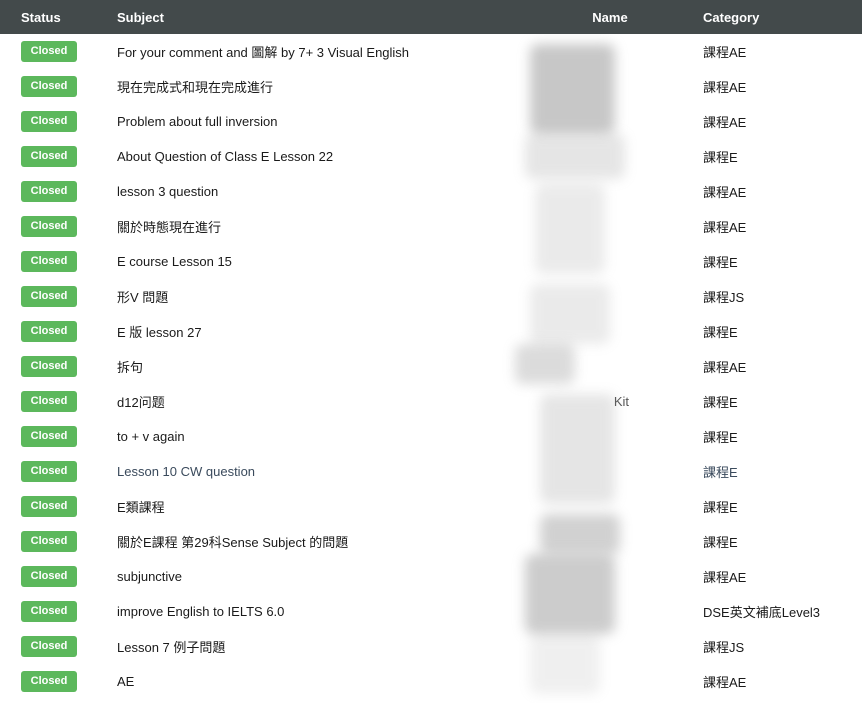 Image resolution: width=862 pixels, height=703 pixels. Describe the element at coordinates (317, 576) in the screenshot. I see `subject-link: subjunctive` at that location.